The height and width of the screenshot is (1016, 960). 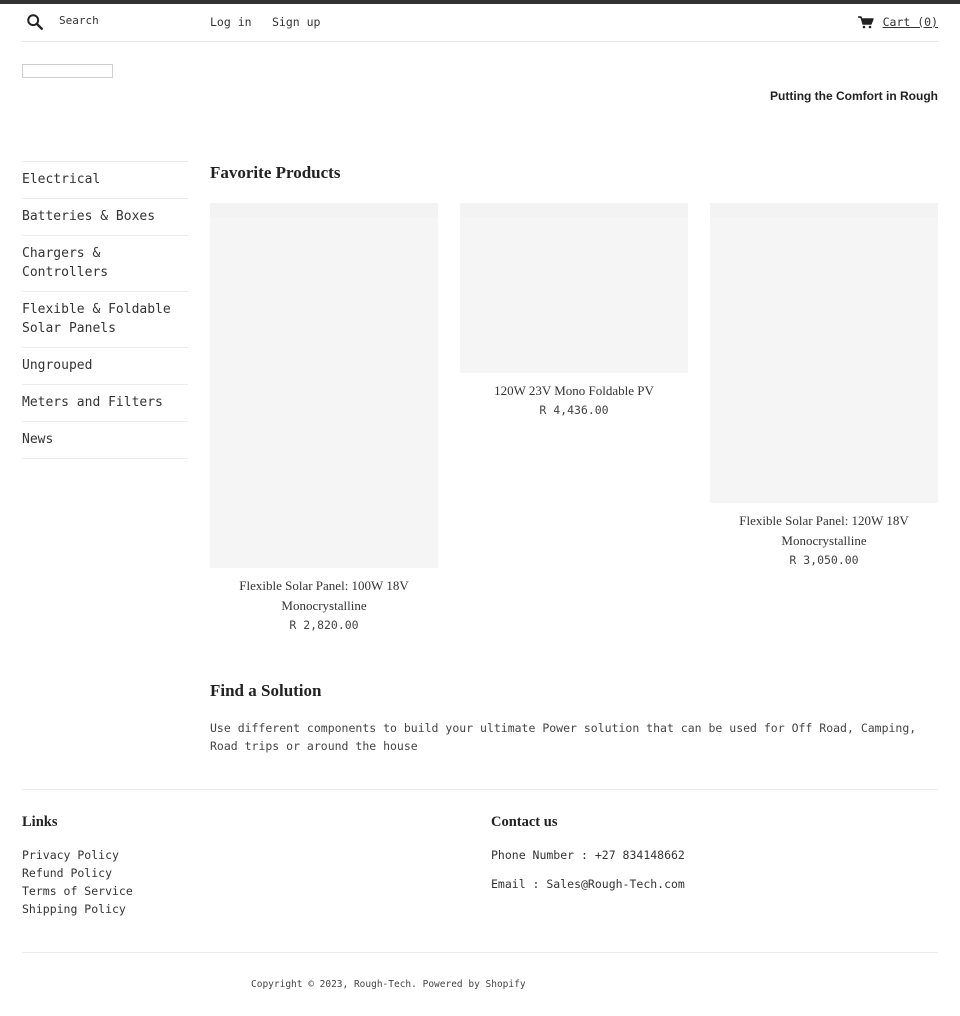 What do you see at coordinates (854, 96) in the screenshot?
I see `site-tagline: Putting the Comfort in Rough` at bounding box center [854, 96].